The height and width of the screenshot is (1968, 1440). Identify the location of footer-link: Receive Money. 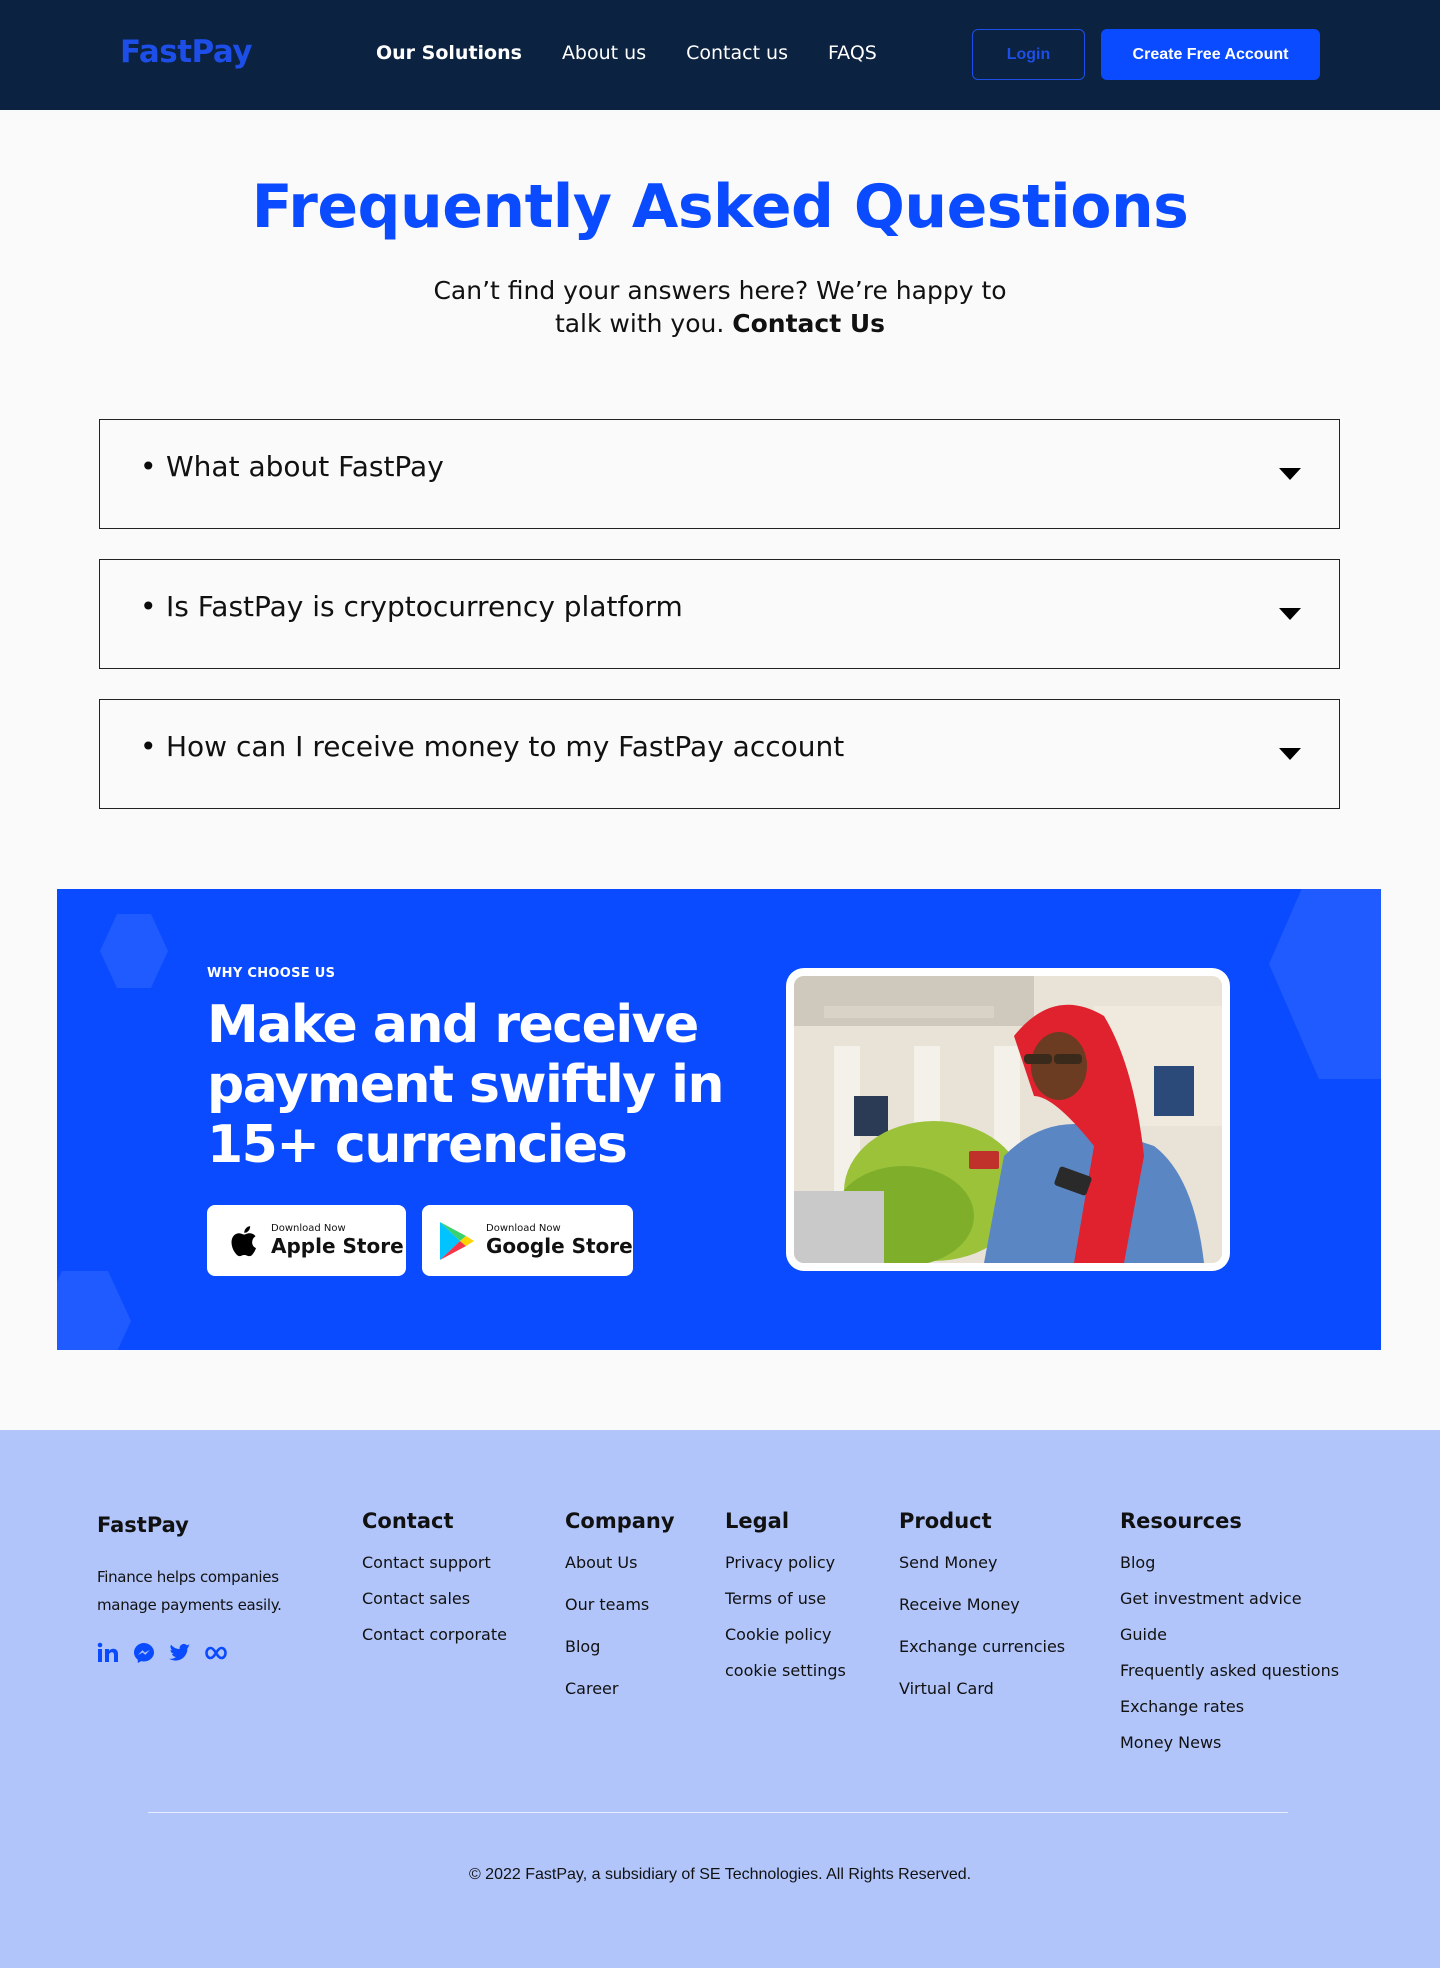
(982, 1604).